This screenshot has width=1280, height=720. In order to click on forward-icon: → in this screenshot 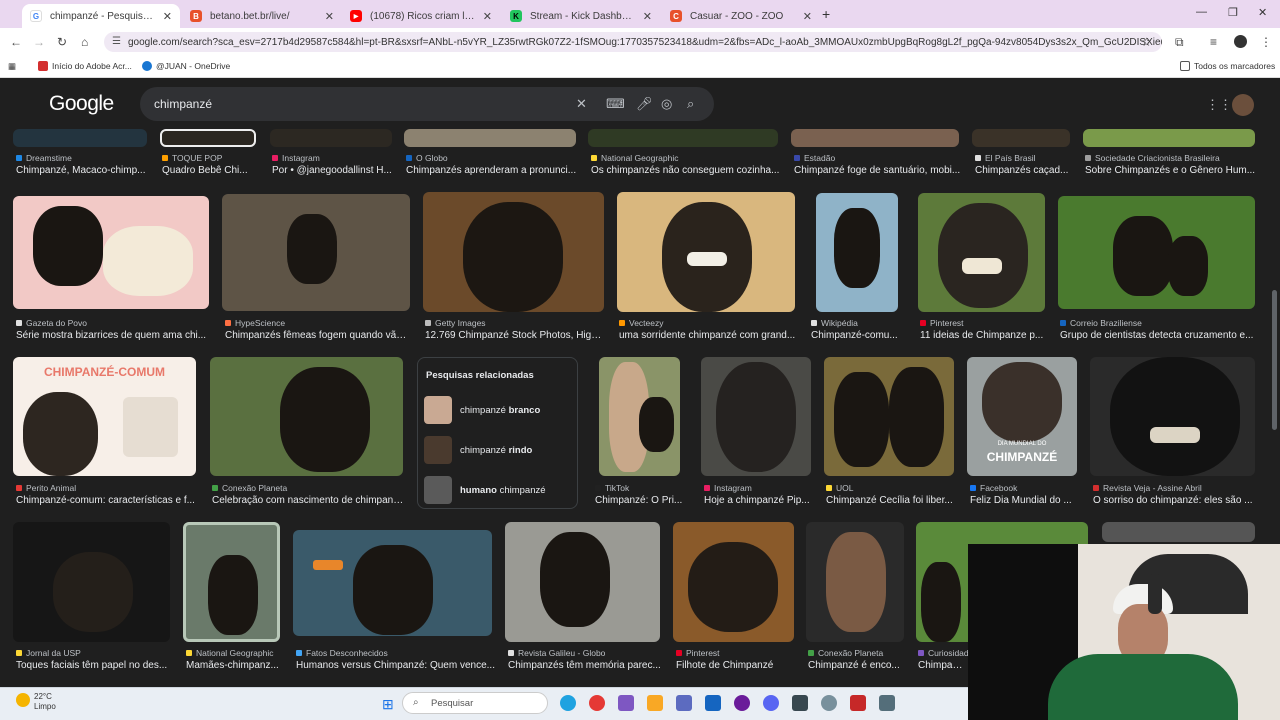, I will do `click(39, 42)`.